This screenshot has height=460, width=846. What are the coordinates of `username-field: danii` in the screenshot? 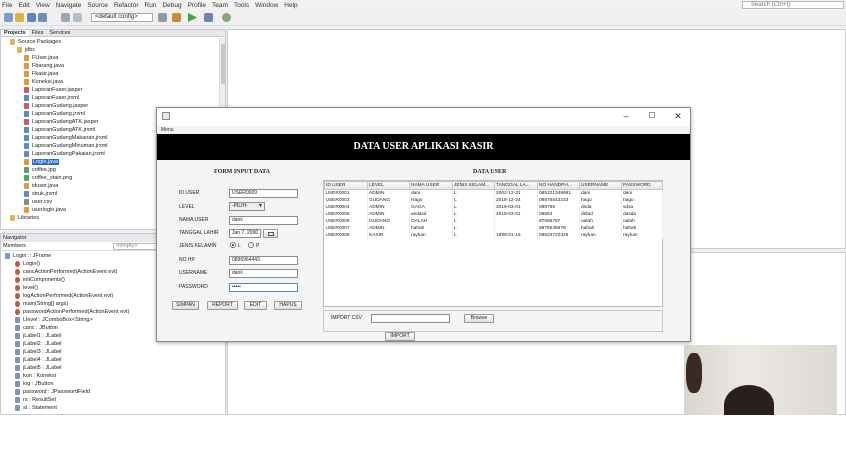 It's located at (263, 273).